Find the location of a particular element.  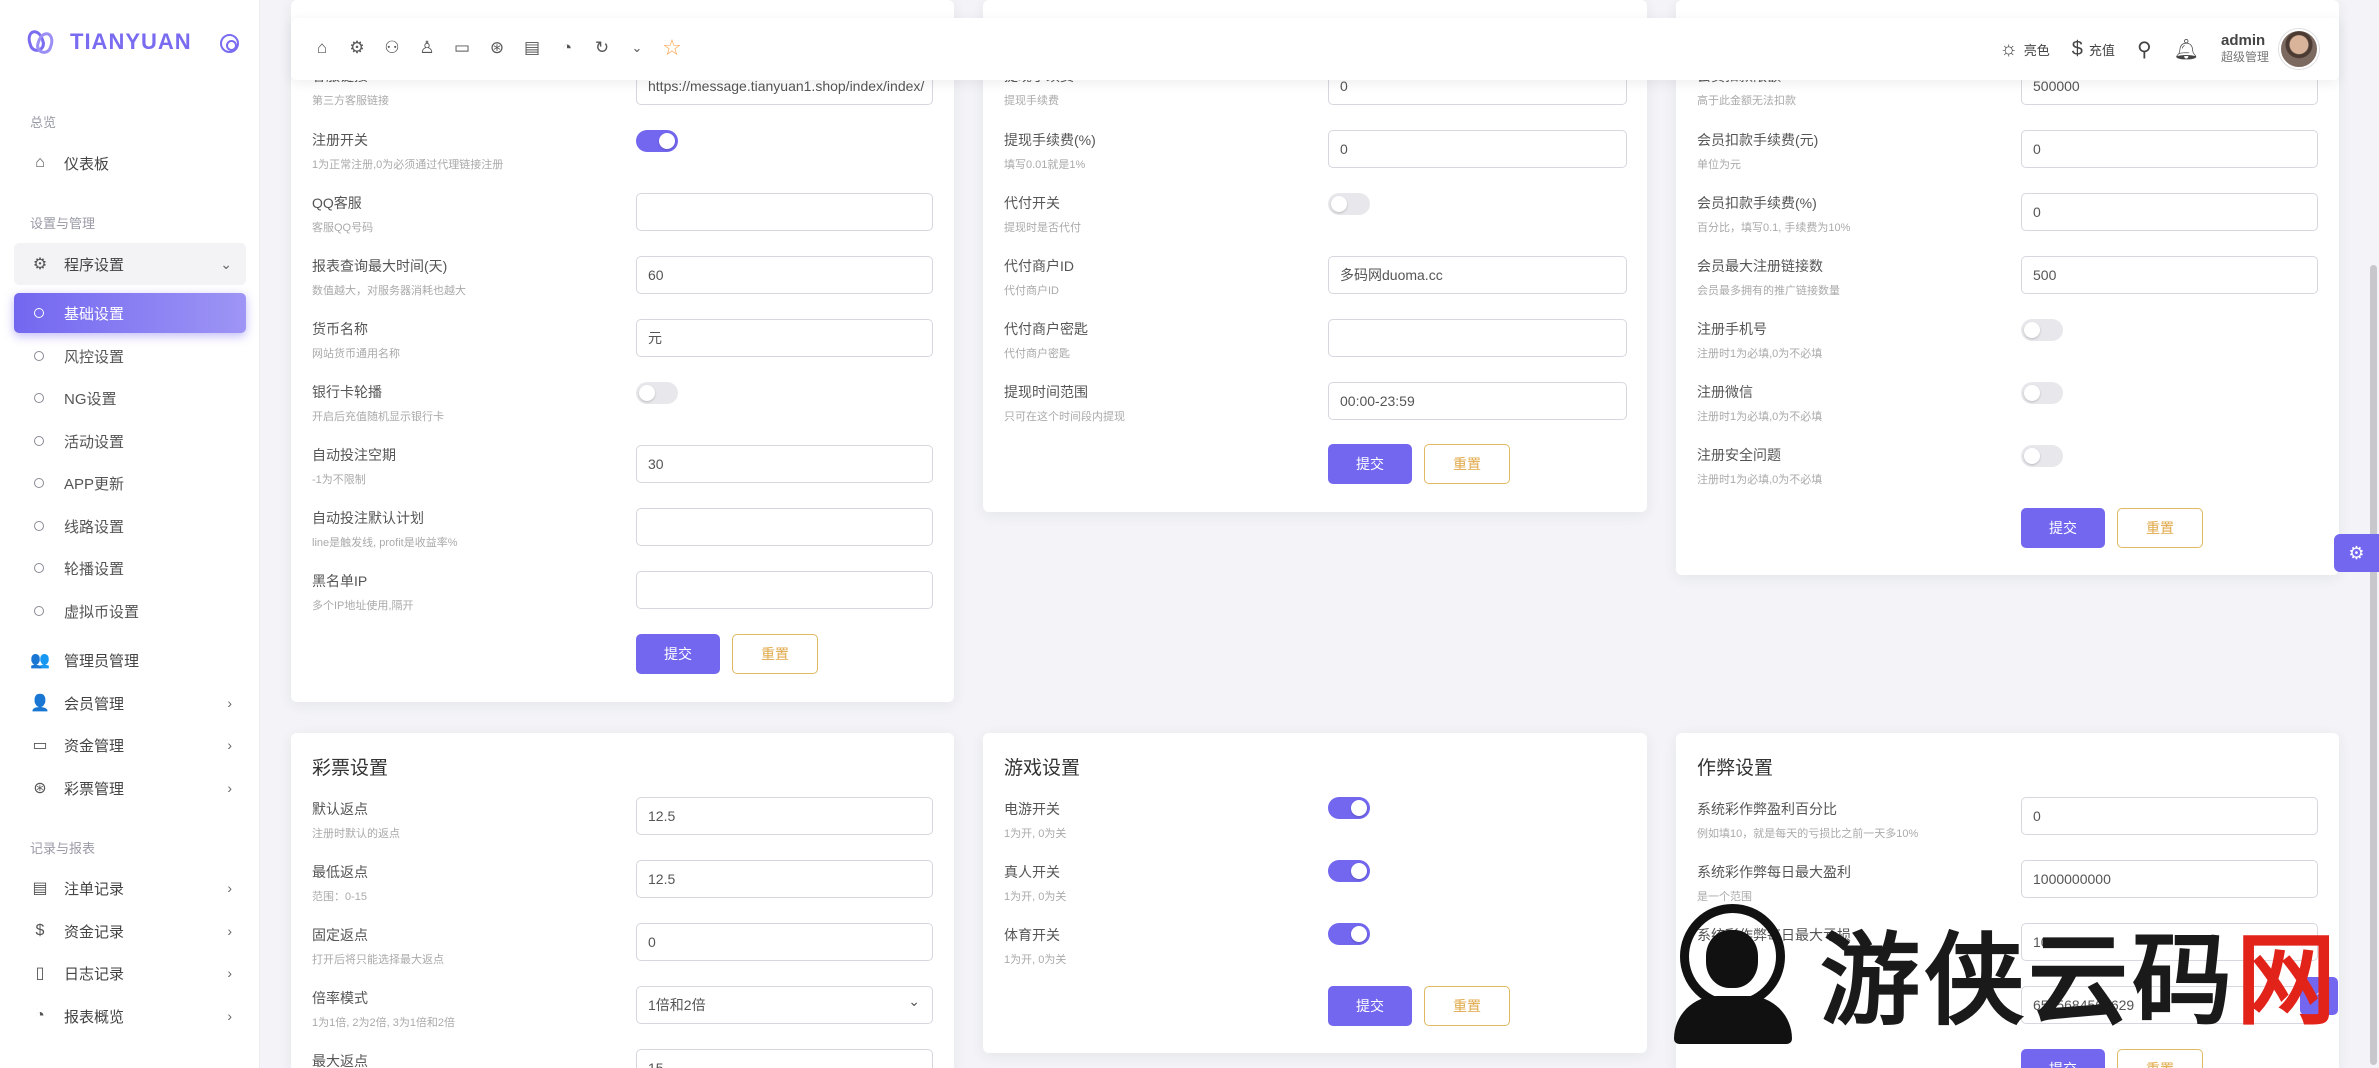

sidebar-item-label: 注单记录 is located at coordinates (94, 889).